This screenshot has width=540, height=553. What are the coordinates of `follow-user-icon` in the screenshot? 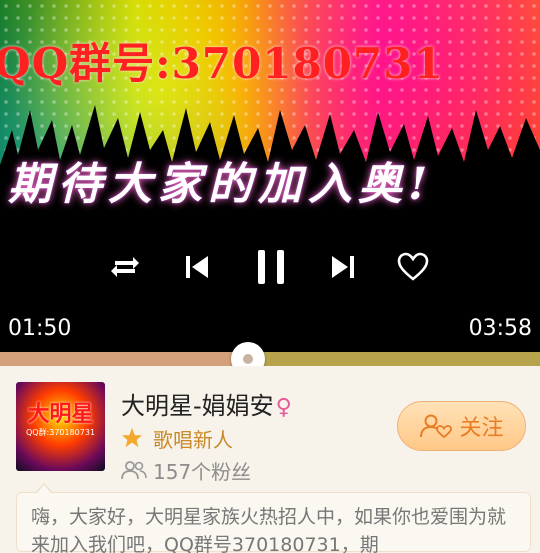 It's located at (436, 426).